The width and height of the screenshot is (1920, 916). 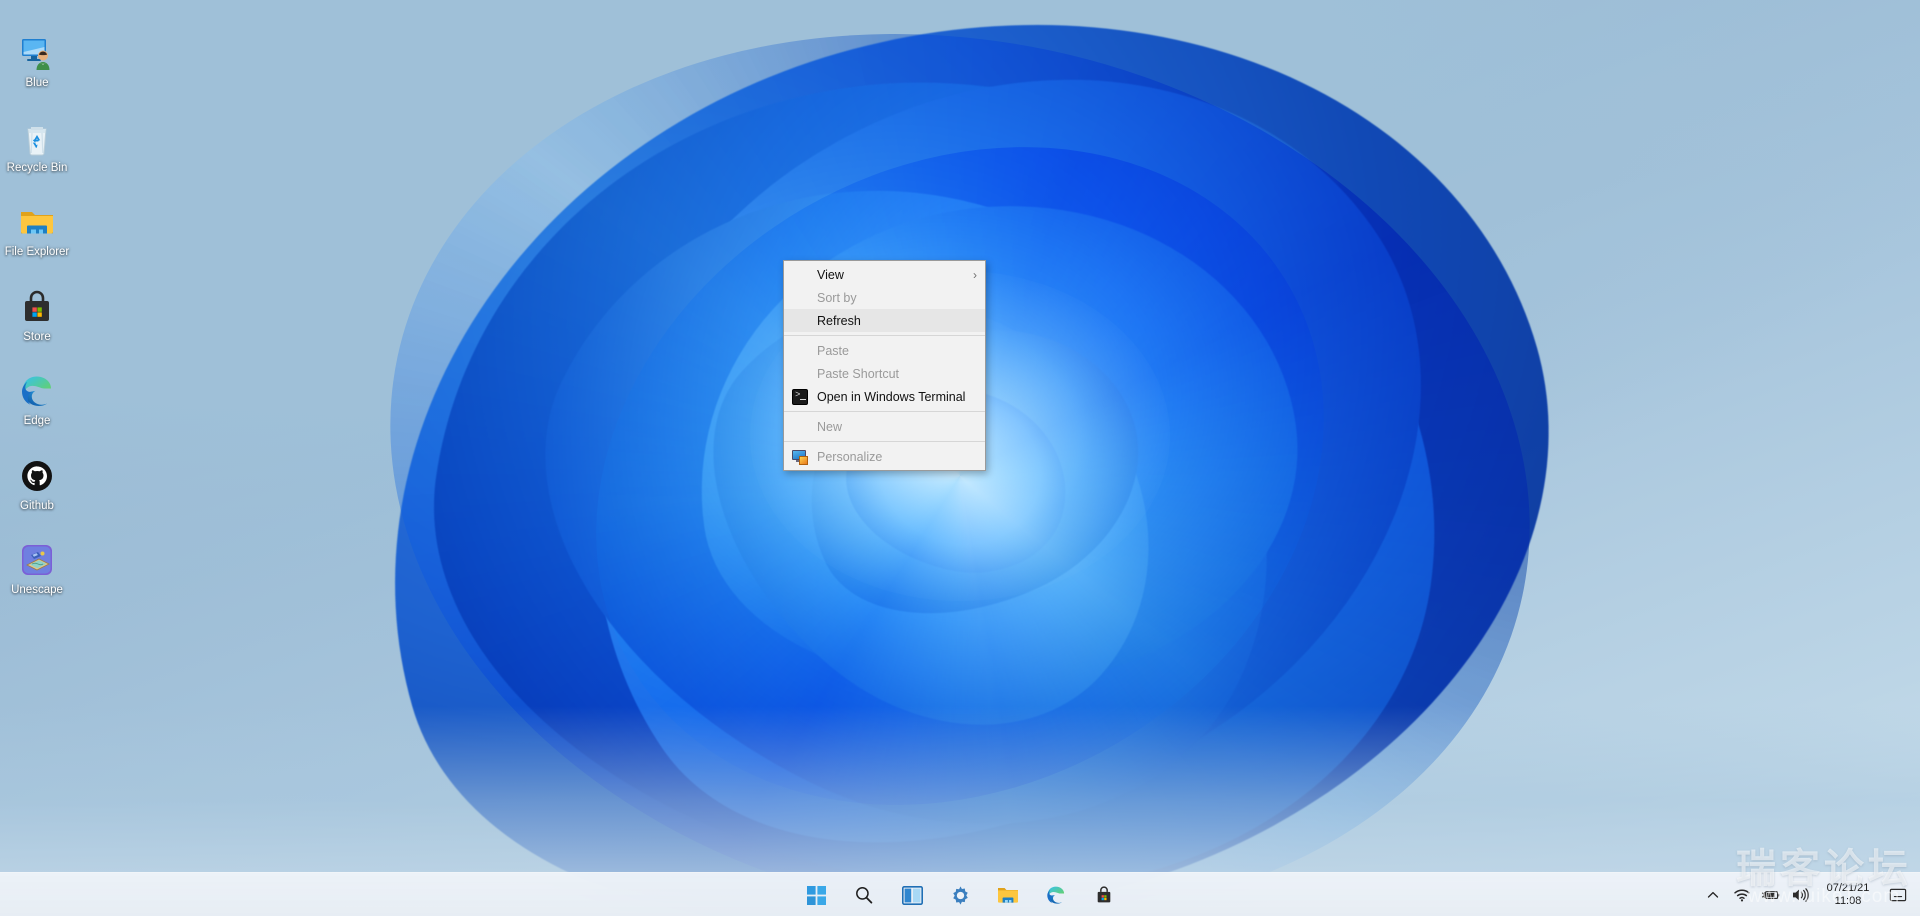 I want to click on clock-time: 11:08, so click(x=1848, y=901).